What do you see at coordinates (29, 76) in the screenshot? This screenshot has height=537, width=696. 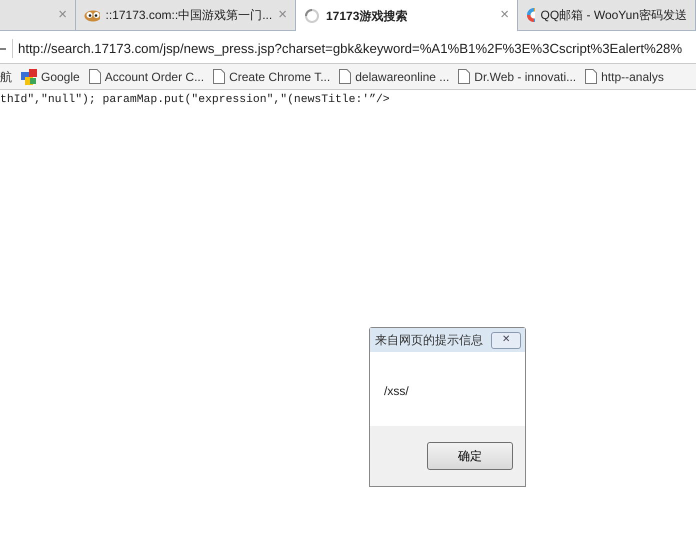 I see `google-icon` at bounding box center [29, 76].